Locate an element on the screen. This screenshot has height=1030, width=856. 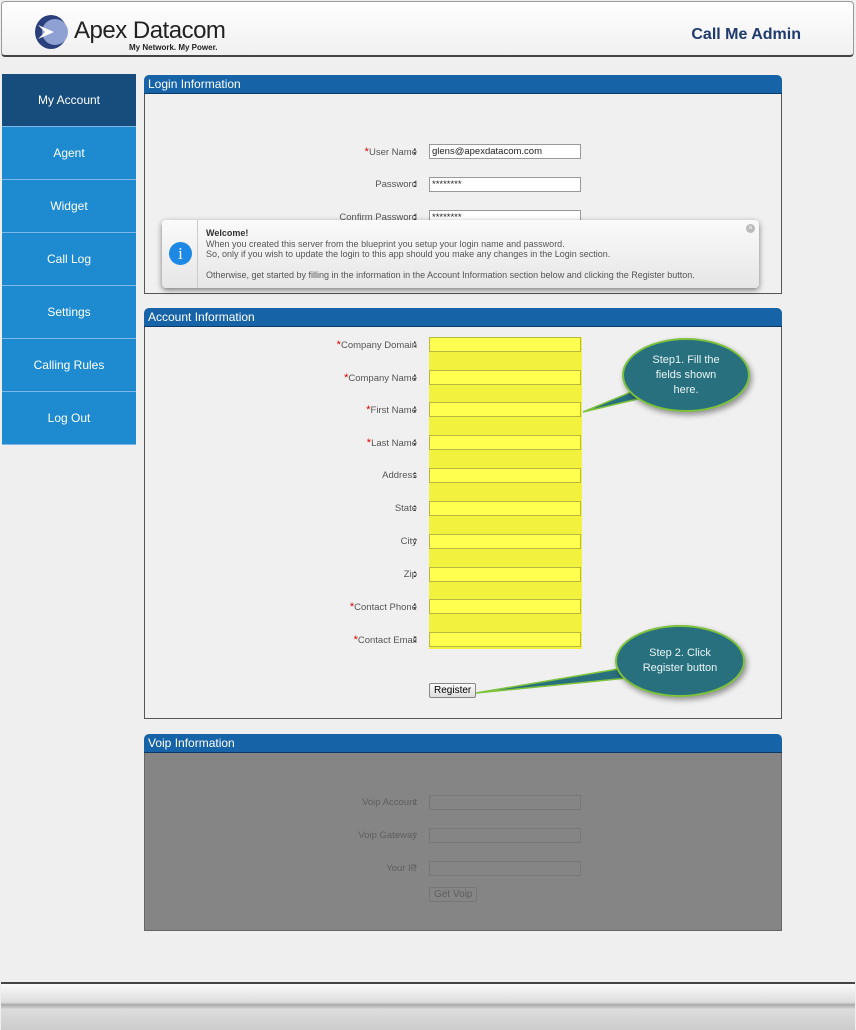
step1-callout: Step1. Fill the fields shown here. is located at coordinates (686, 375).